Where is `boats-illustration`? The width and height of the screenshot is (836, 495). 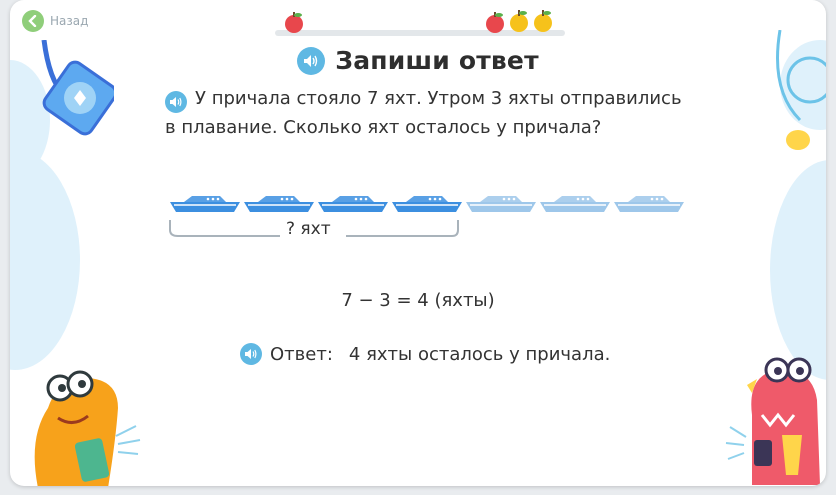
boats-illustration is located at coordinates (426, 216).